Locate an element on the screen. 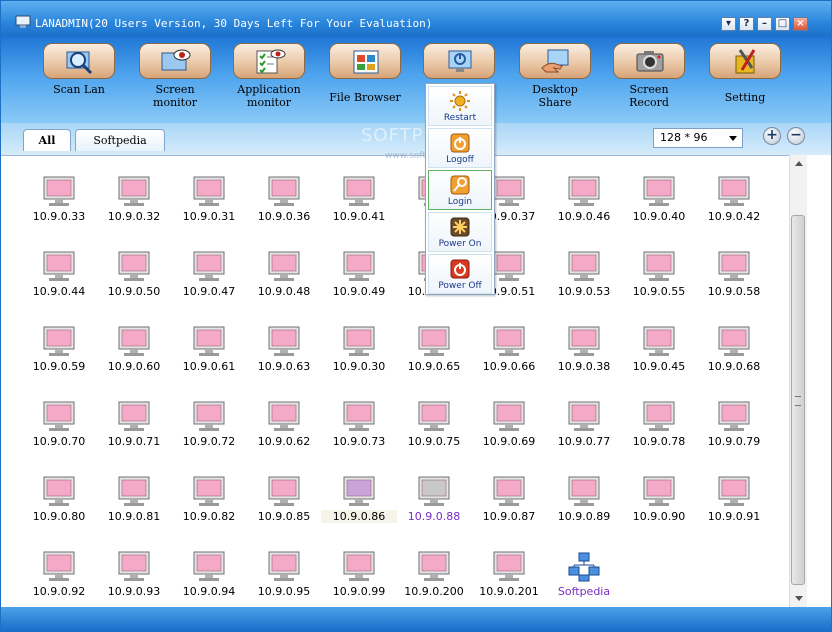 The height and width of the screenshot is (632, 832). host-item: 10.9.0.53 is located at coordinates (584, 284).